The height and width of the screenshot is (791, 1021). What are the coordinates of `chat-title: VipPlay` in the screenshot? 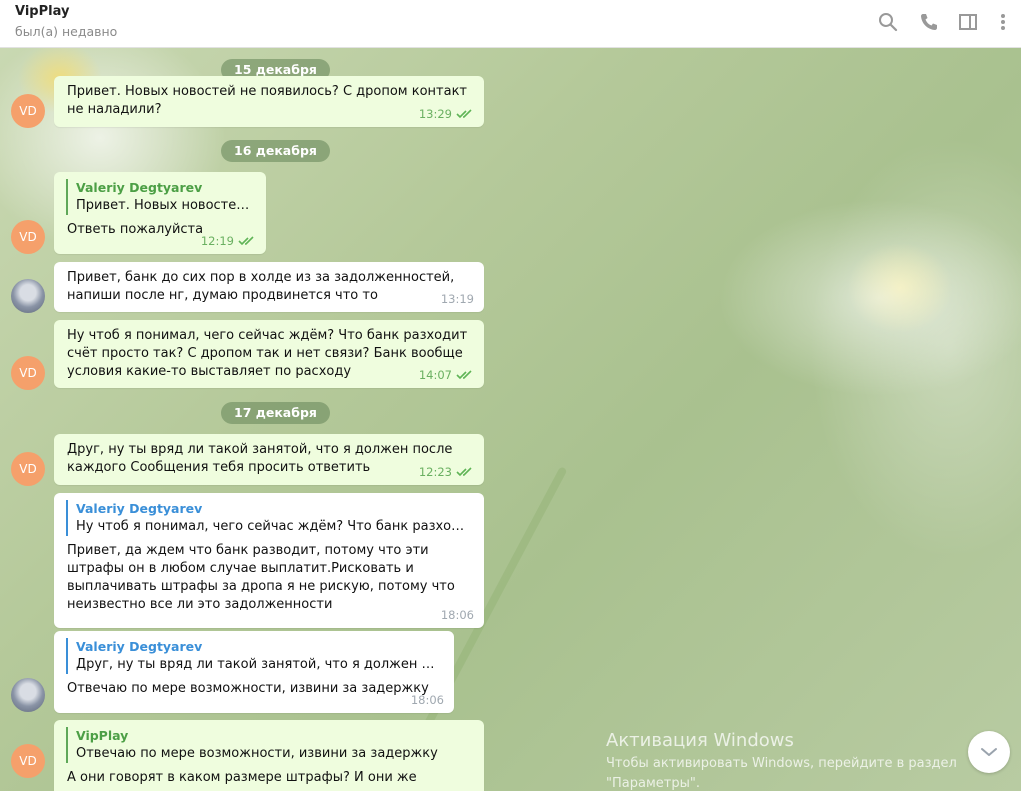 It's located at (42, 11).